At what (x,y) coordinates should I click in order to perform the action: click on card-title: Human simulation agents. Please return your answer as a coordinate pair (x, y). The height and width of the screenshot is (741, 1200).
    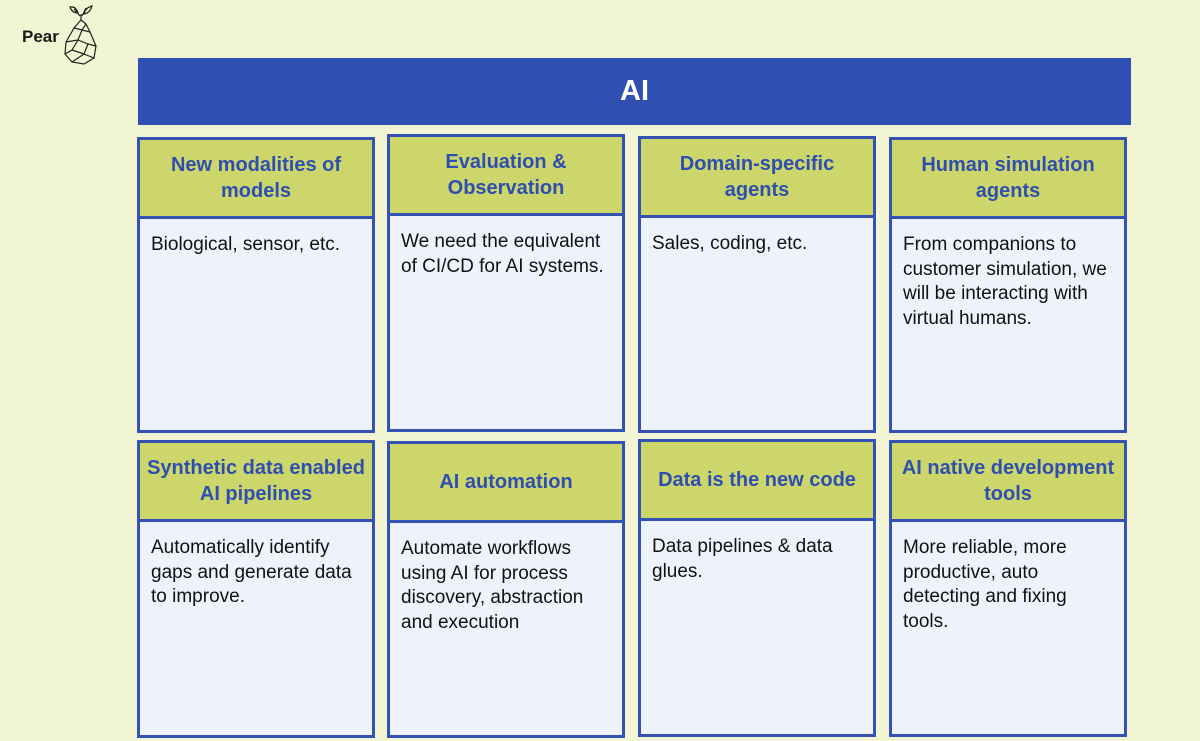
    Looking at the image, I should click on (1008, 179).